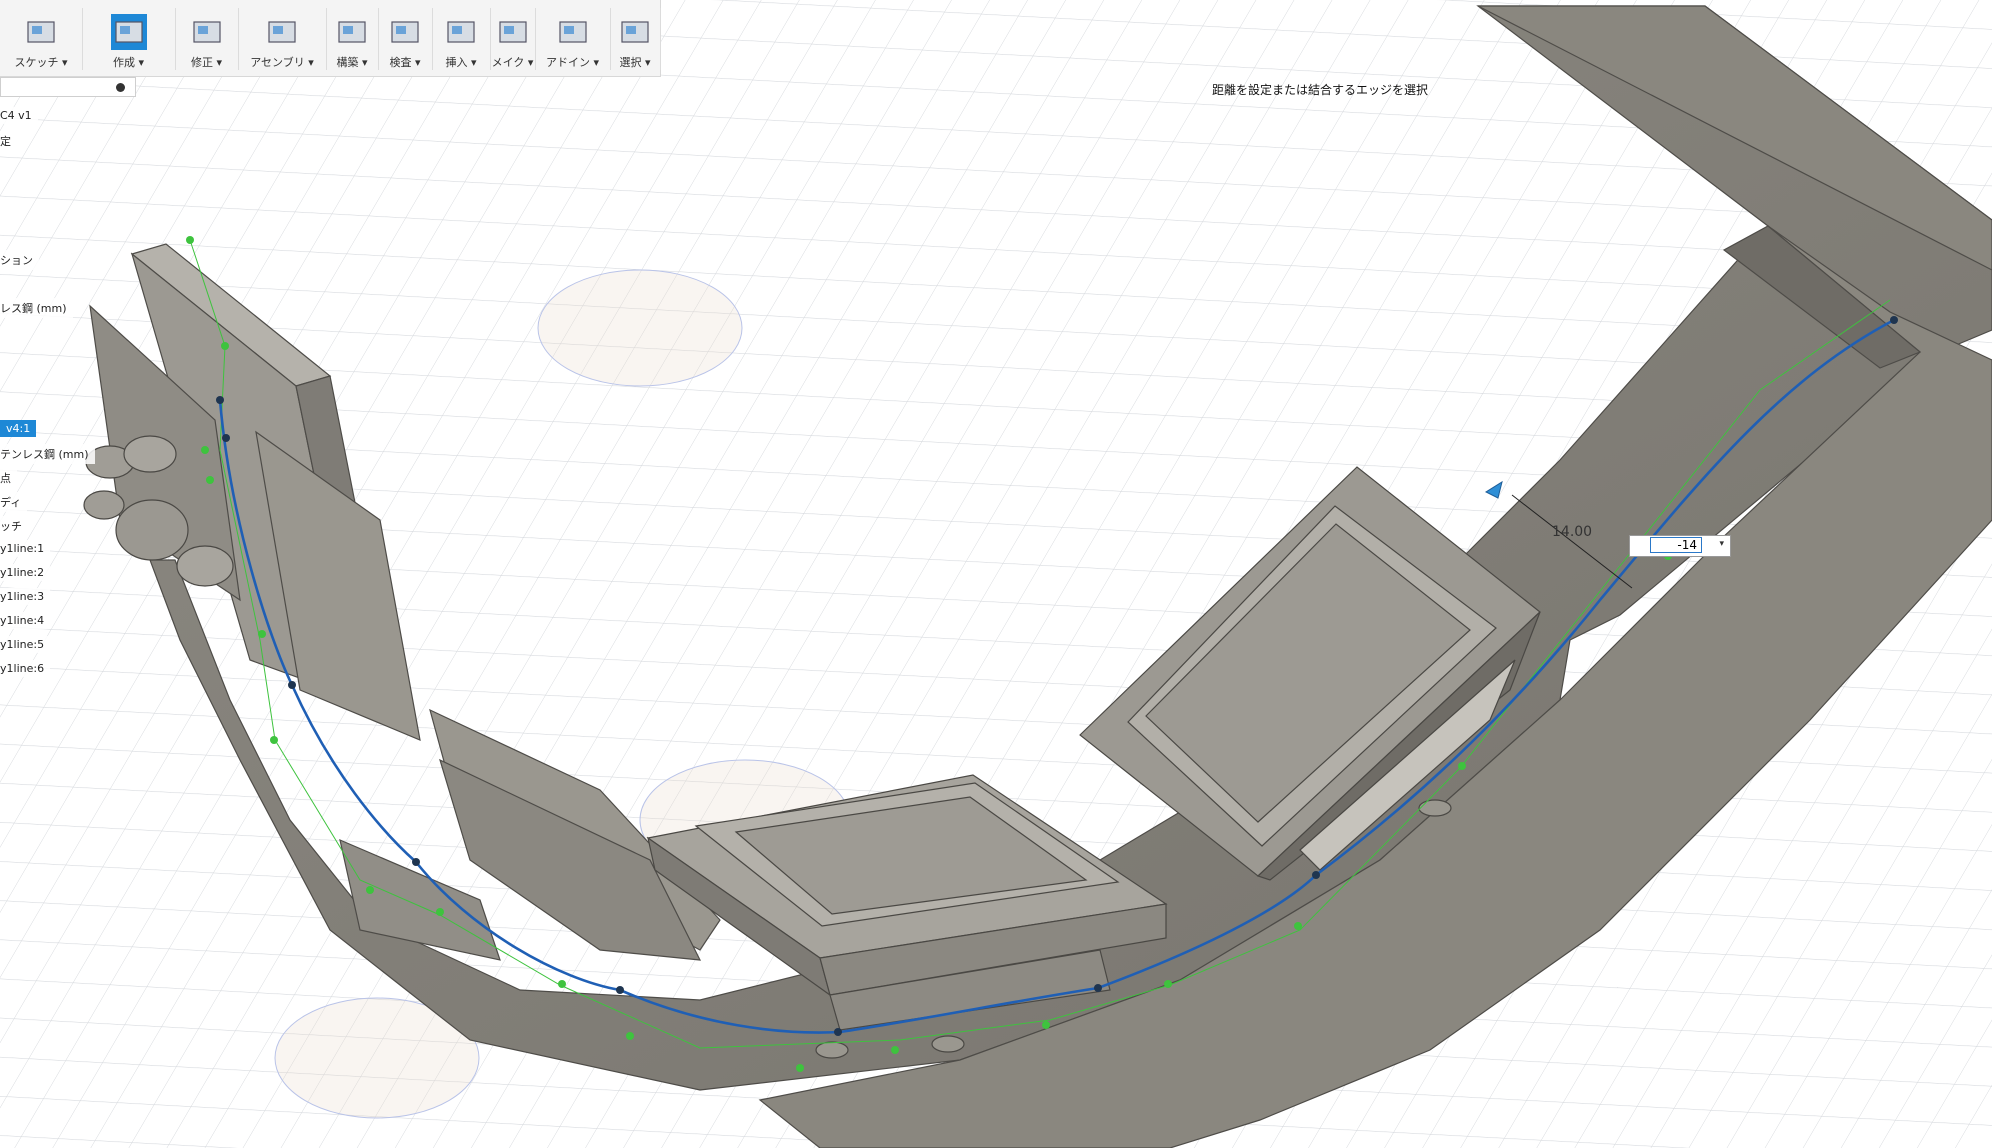  What do you see at coordinates (1320, 90) in the screenshot?
I see `command-prompt: 距離を設定または結合するエッジを選択` at bounding box center [1320, 90].